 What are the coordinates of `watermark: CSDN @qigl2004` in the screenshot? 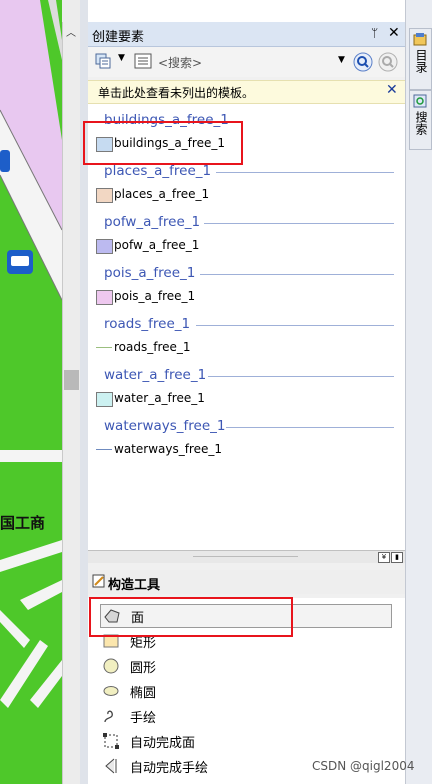 It's located at (363, 766).